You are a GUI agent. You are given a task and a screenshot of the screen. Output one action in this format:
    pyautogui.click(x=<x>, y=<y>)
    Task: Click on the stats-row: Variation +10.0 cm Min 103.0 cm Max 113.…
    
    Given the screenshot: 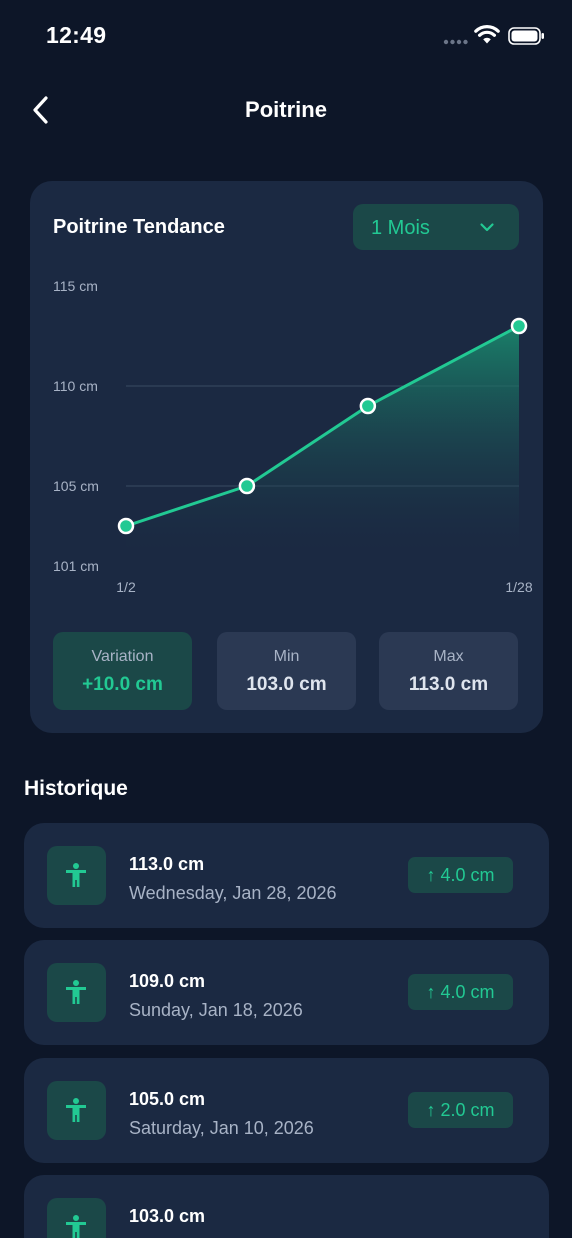 What is the action you would take?
    pyautogui.click(x=286, y=671)
    